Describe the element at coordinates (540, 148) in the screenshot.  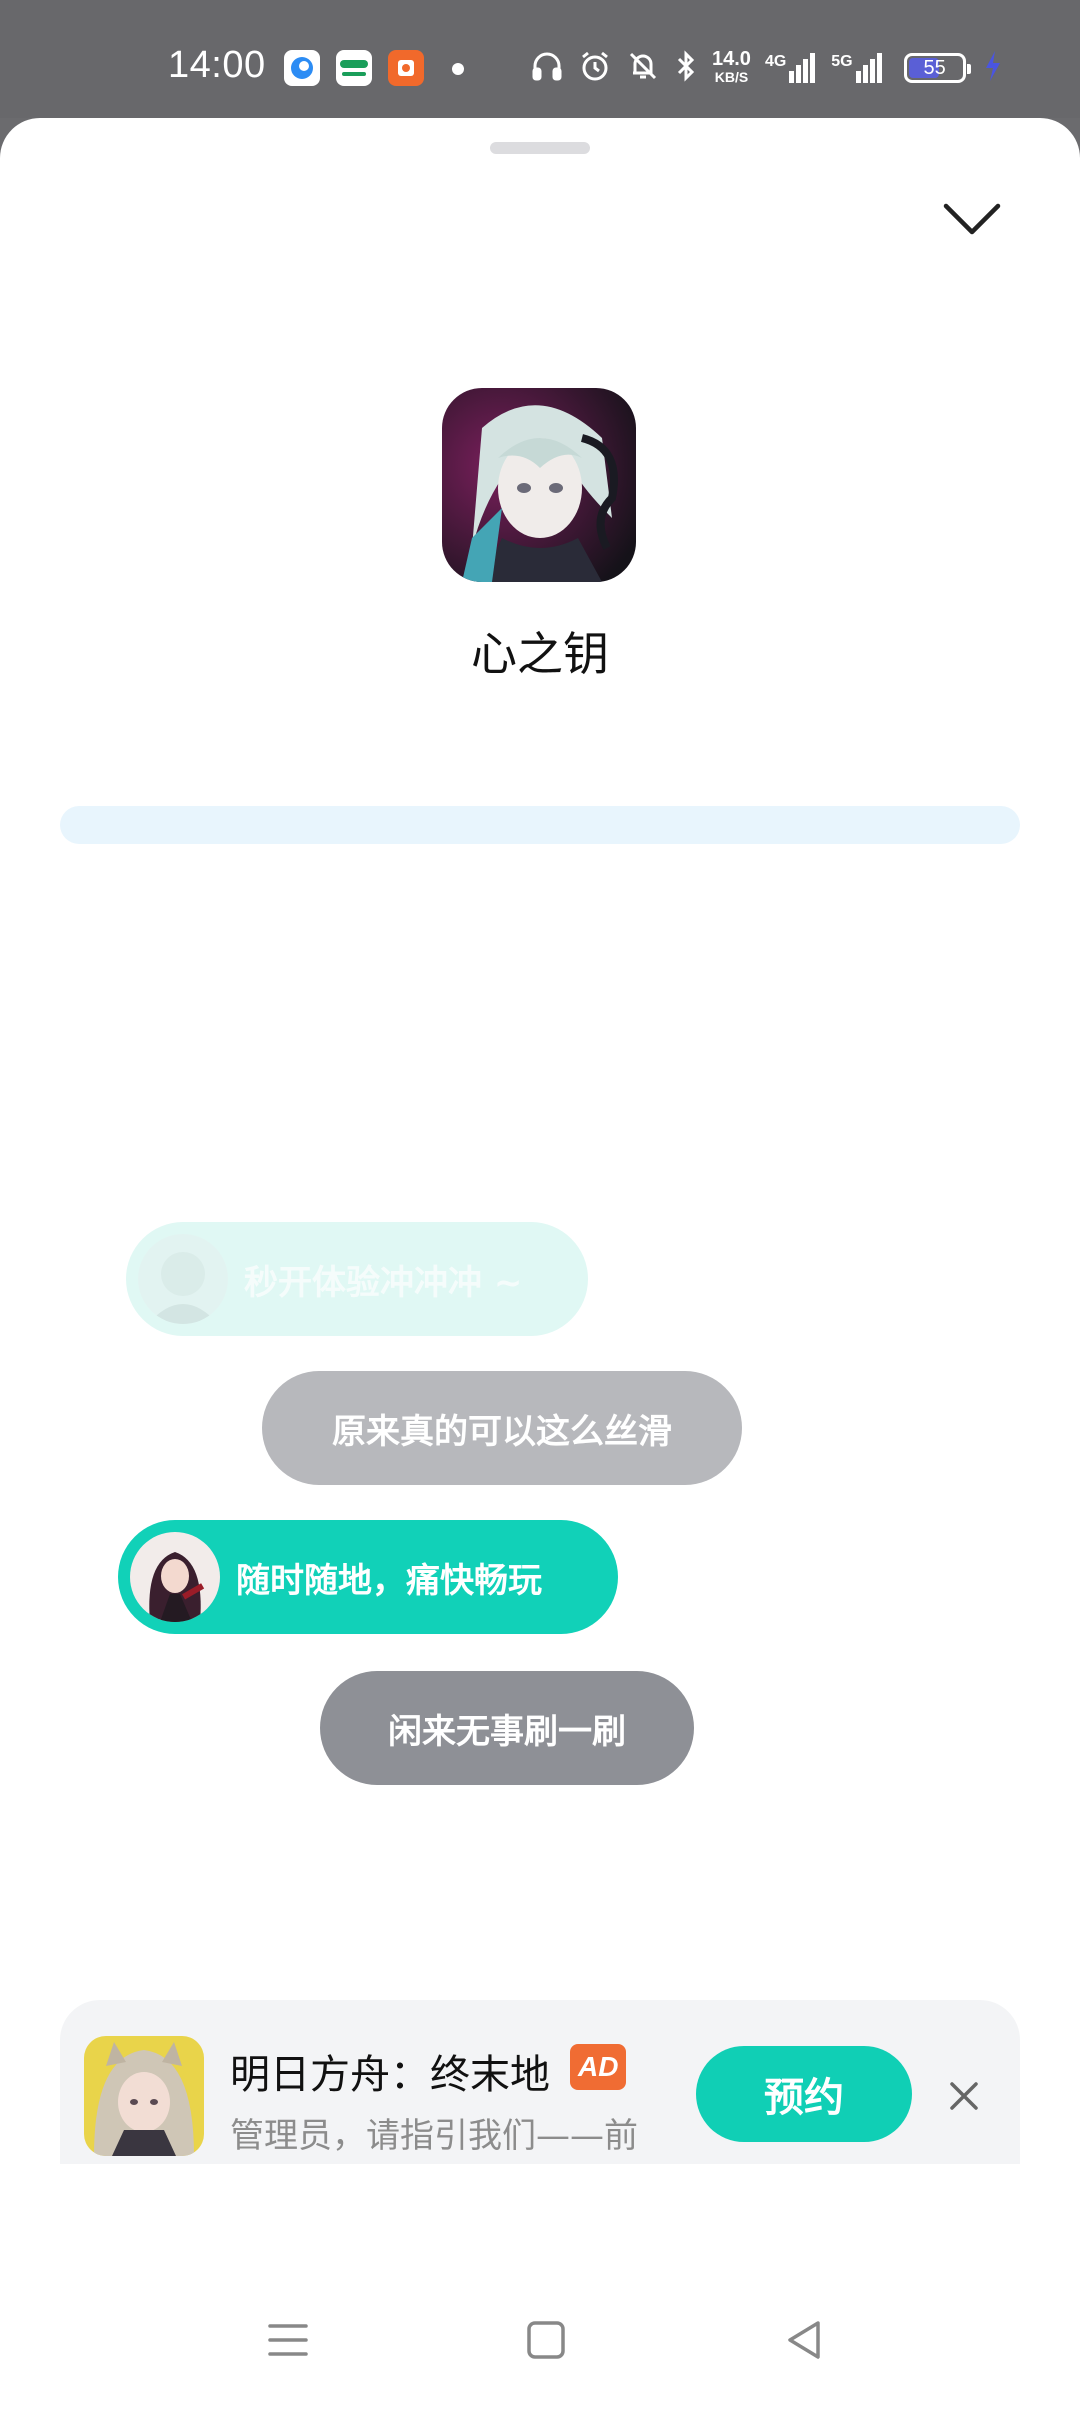
I see `drag-handle` at that location.